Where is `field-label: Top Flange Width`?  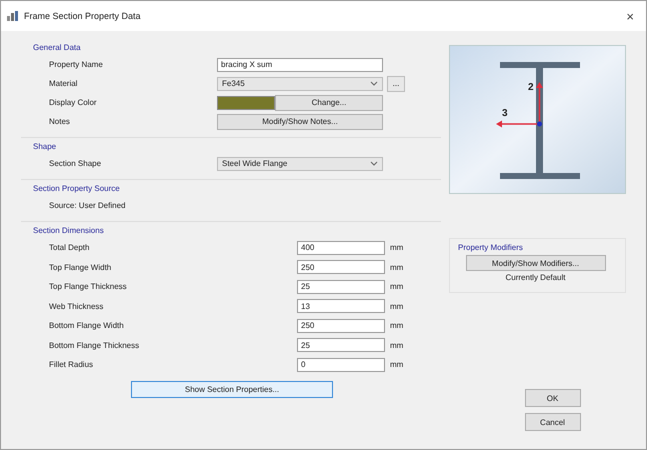
field-label: Top Flange Width is located at coordinates (80, 267).